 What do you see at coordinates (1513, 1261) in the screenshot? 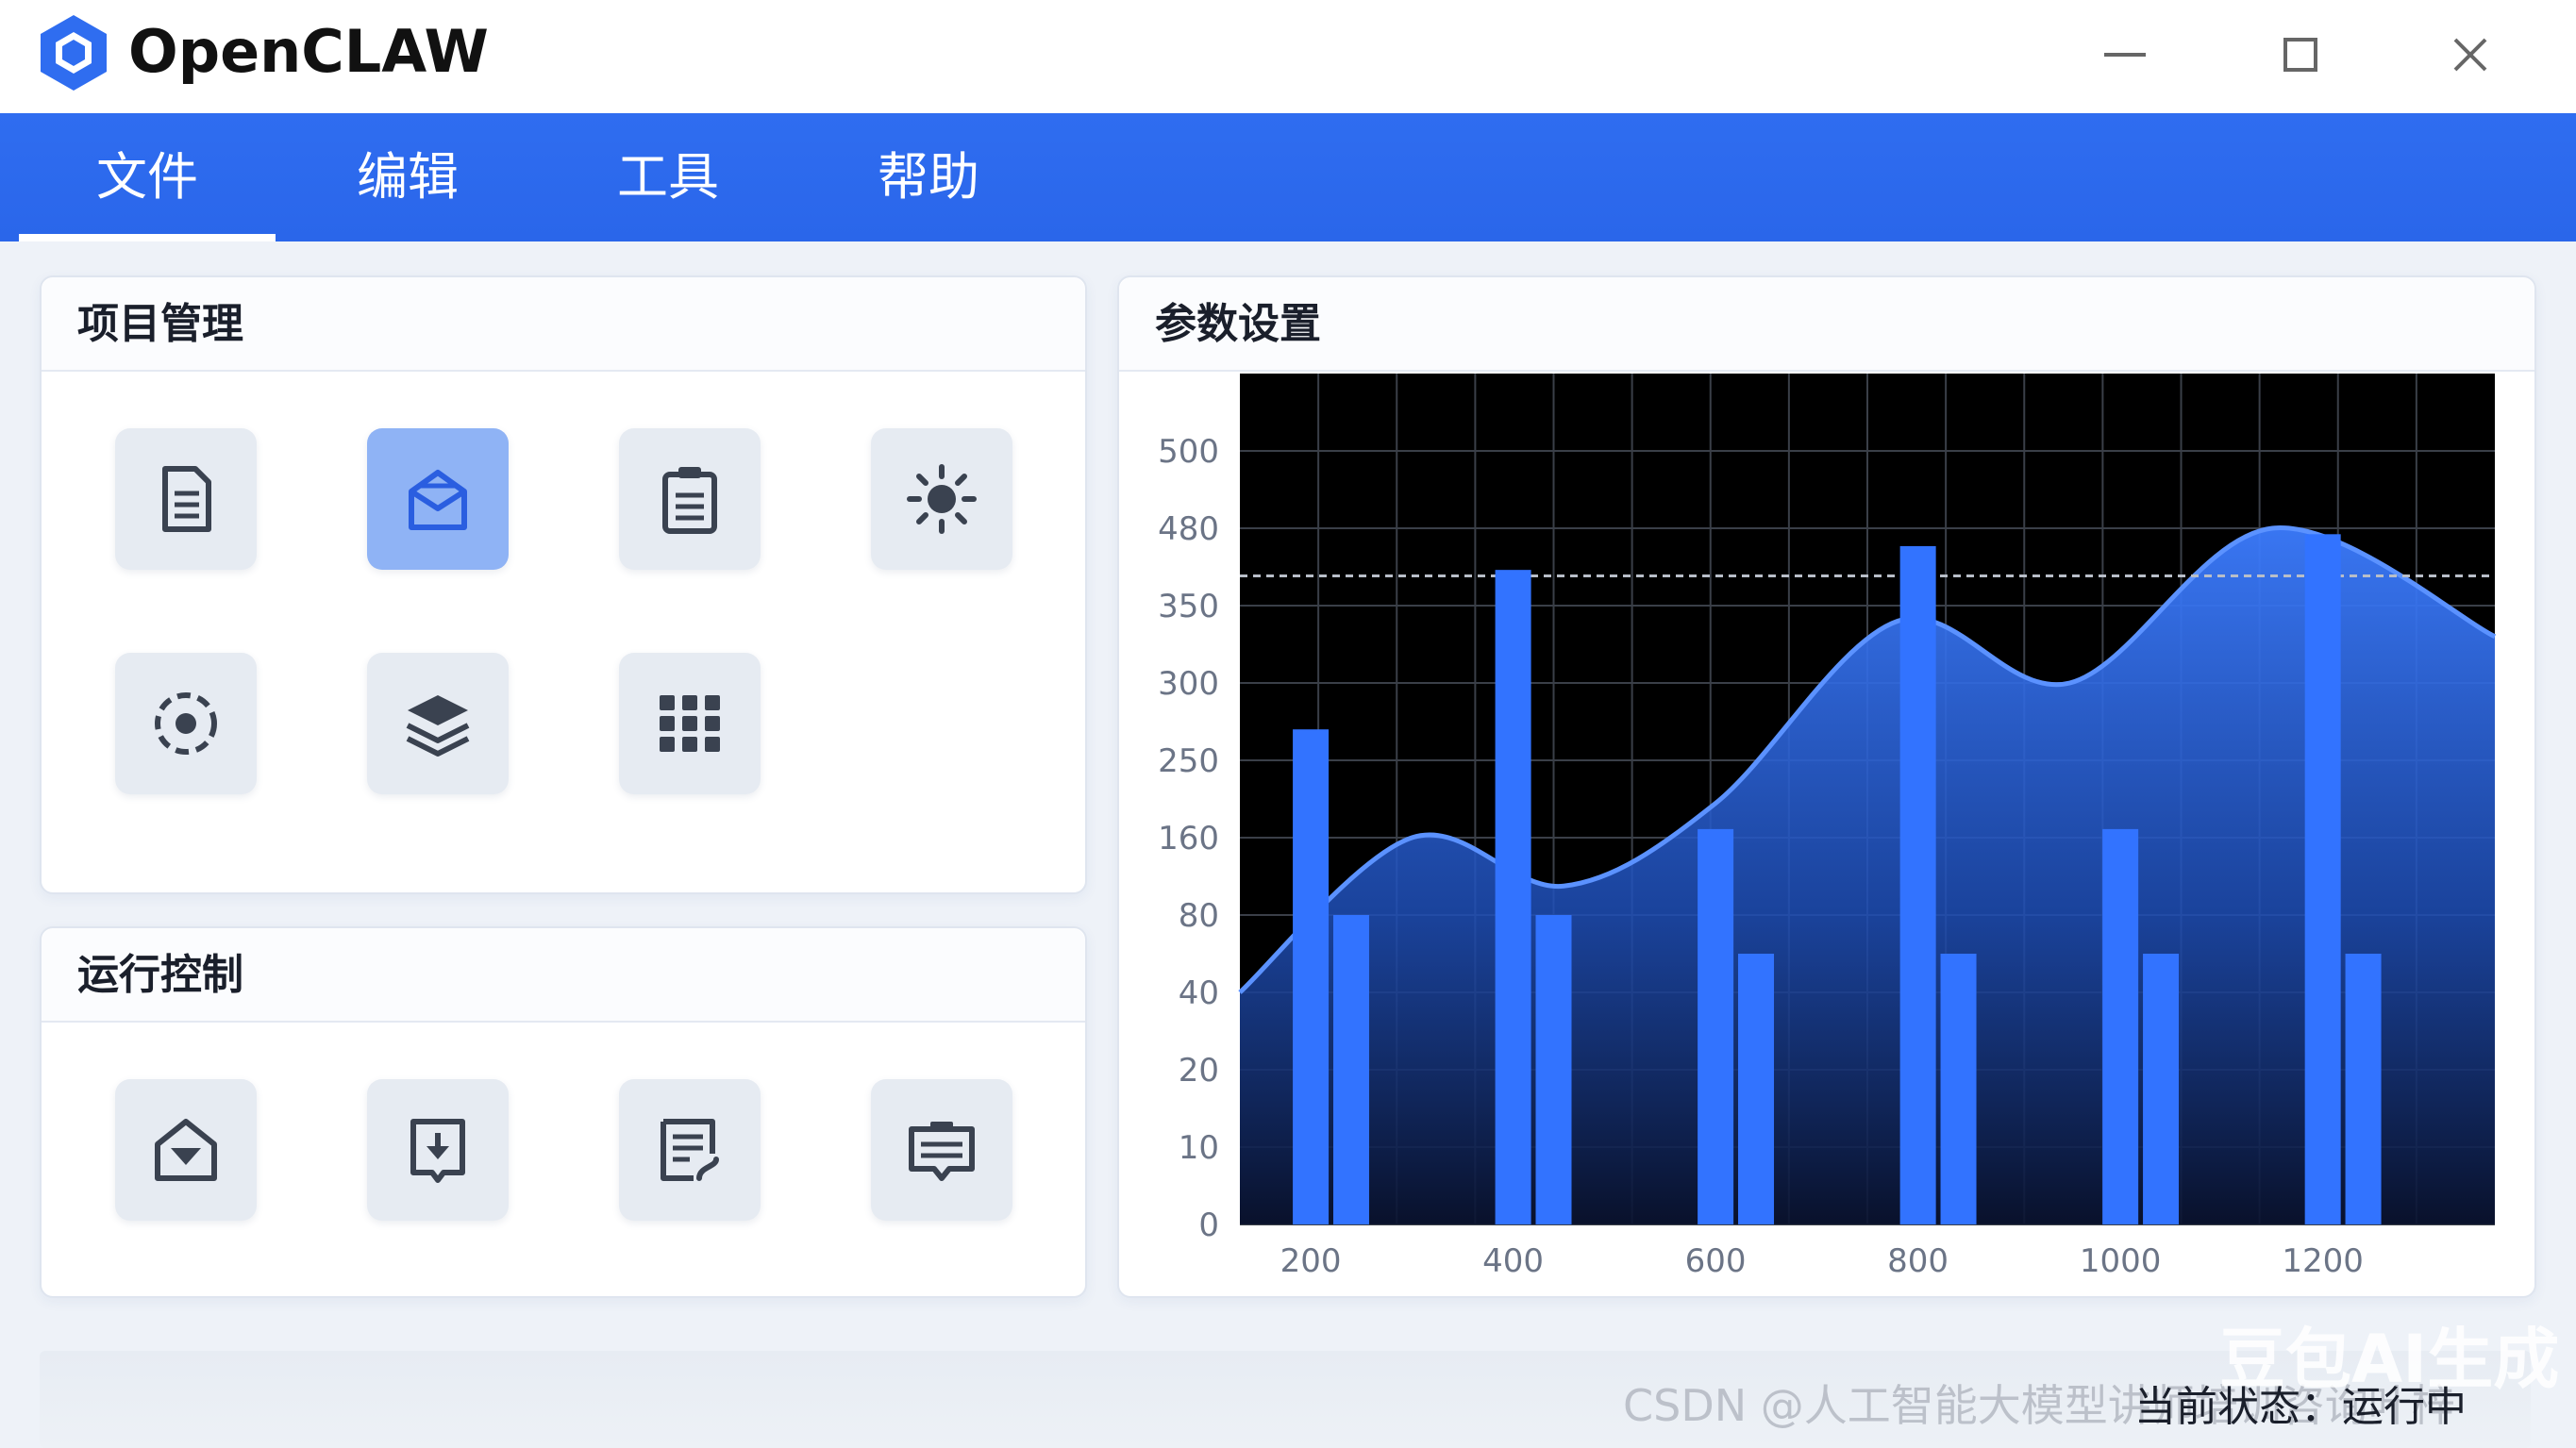
I see `x-tick-label: 400` at bounding box center [1513, 1261].